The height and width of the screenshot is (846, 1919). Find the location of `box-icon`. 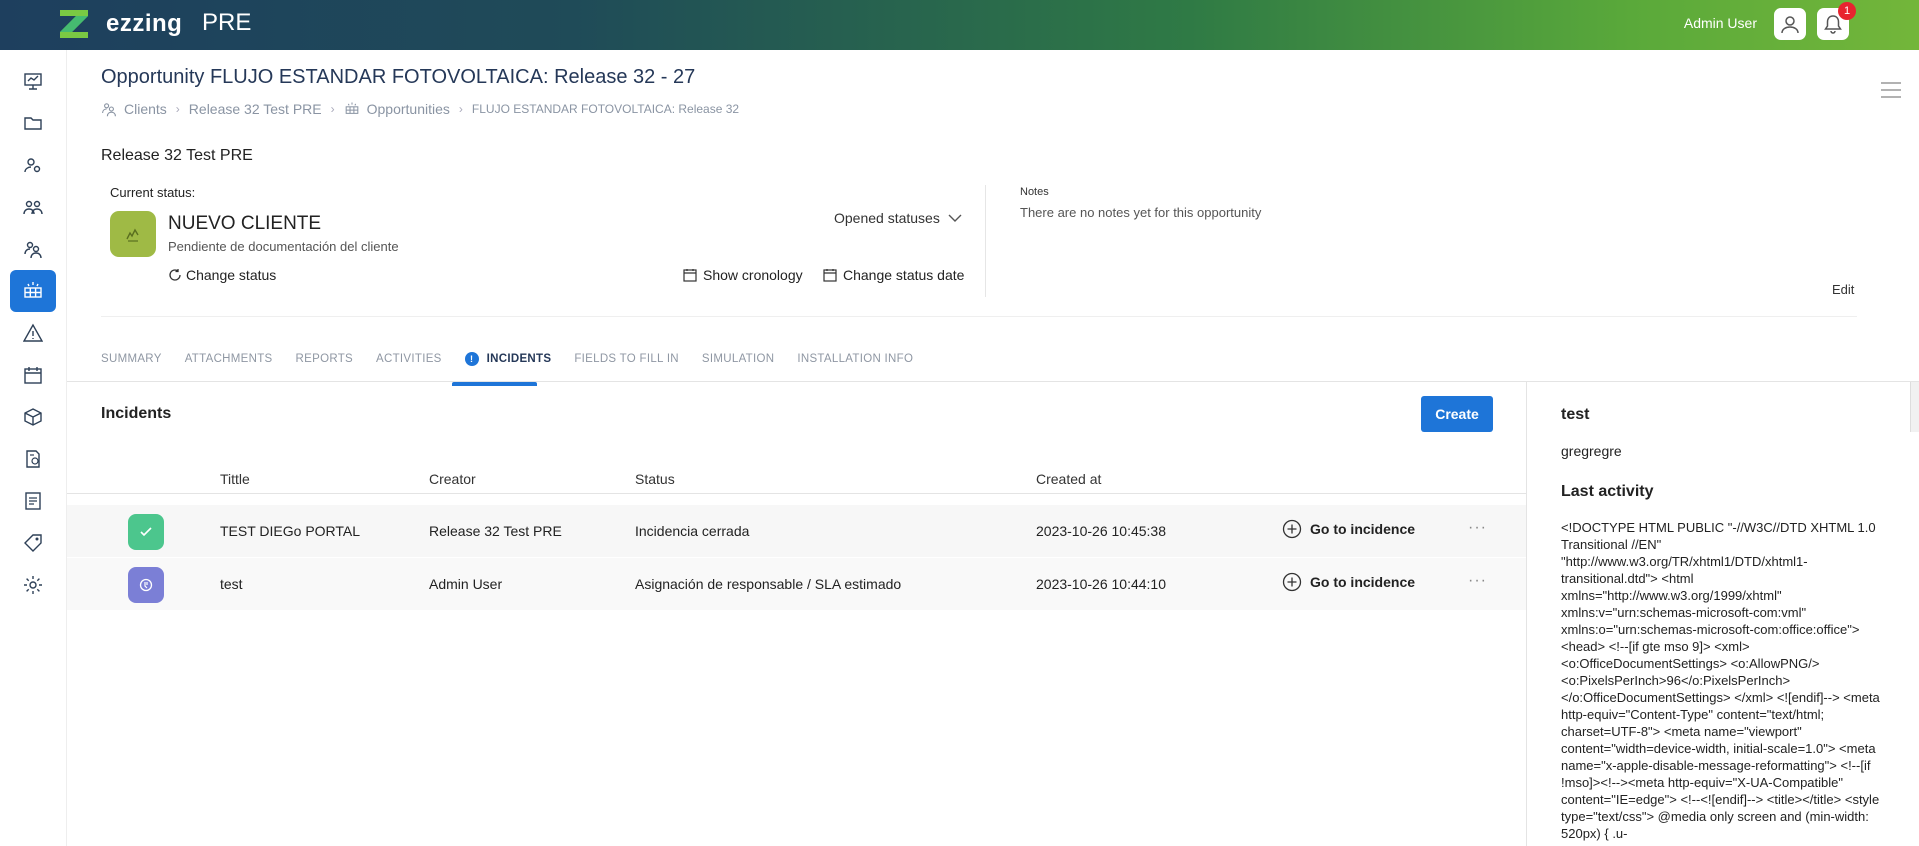

box-icon is located at coordinates (33, 417).